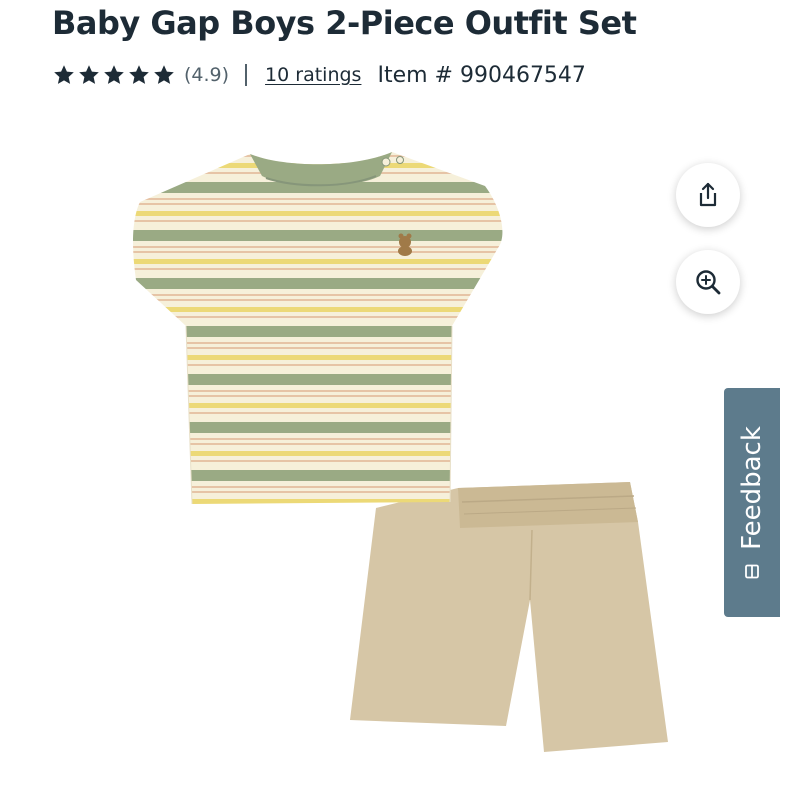 The height and width of the screenshot is (800, 800). Describe the element at coordinates (313, 75) in the screenshot. I see `ratings-count-link: 10 ratings` at that location.